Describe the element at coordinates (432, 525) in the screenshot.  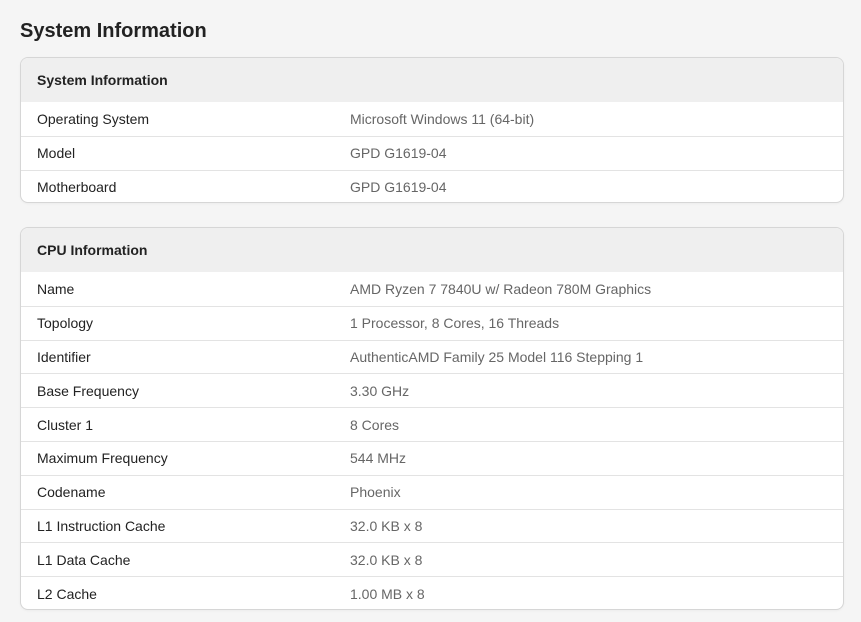
I see `table-row: L1 Instruction Cache 32.0 KB x 8` at that location.